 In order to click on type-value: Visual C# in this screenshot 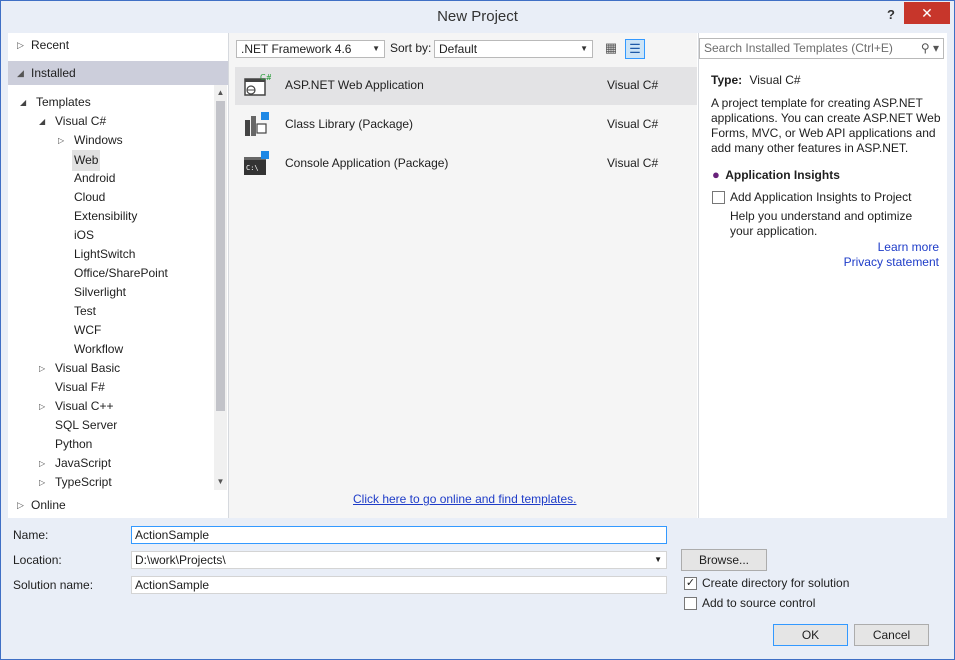, I will do `click(775, 80)`.